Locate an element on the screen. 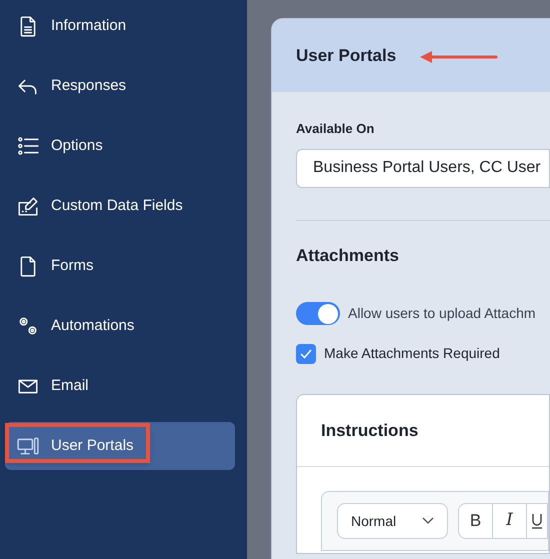 The height and width of the screenshot is (559, 550). chevron-down-icon is located at coordinates (428, 521).